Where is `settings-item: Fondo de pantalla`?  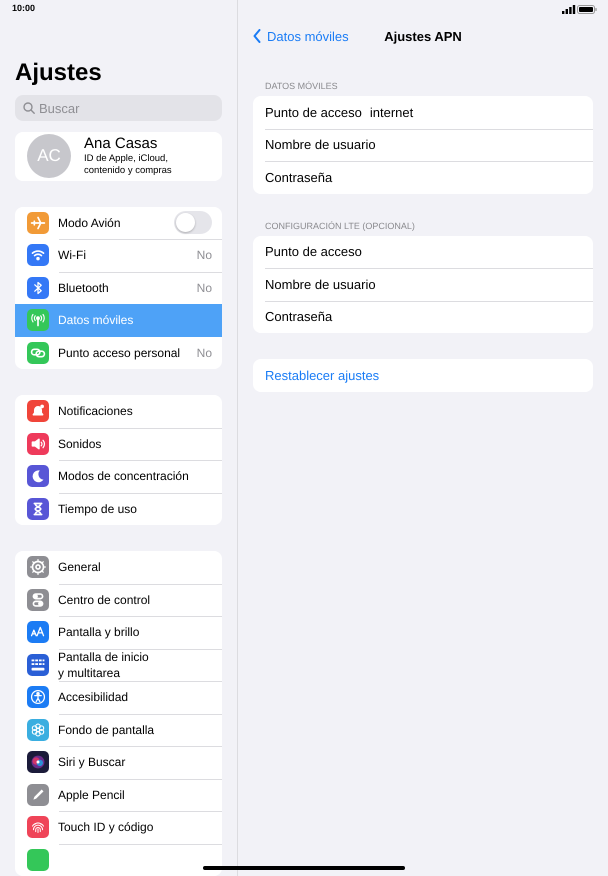
settings-item: Fondo de pantalla is located at coordinates (118, 730).